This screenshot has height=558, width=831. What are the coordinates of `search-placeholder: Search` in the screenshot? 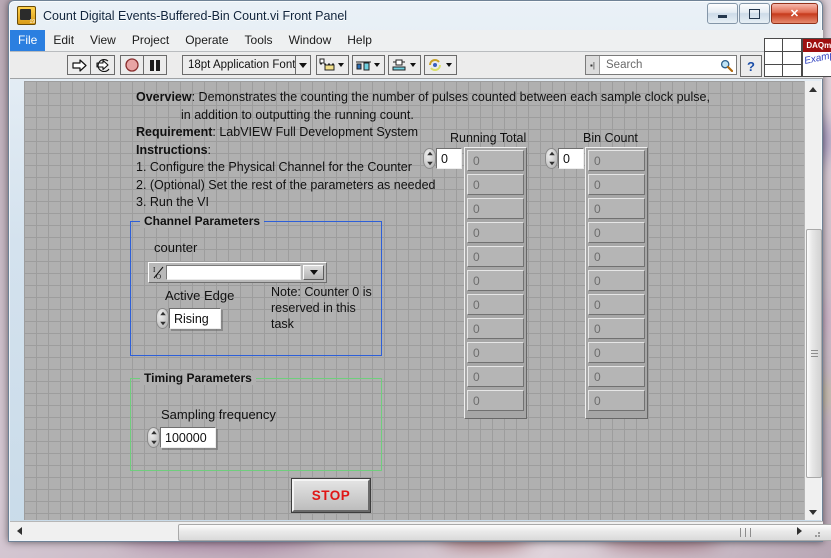 It's located at (624, 65).